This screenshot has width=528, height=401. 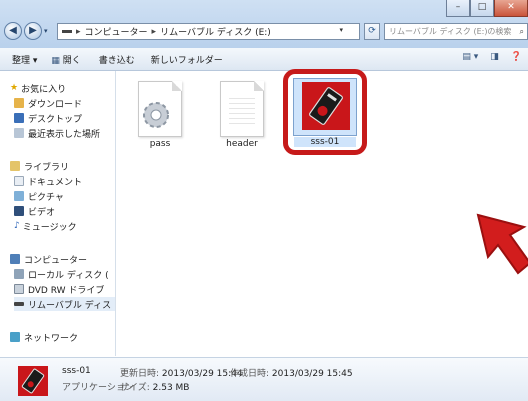 I want to click on forward-button: ▶, so click(x=33, y=31).